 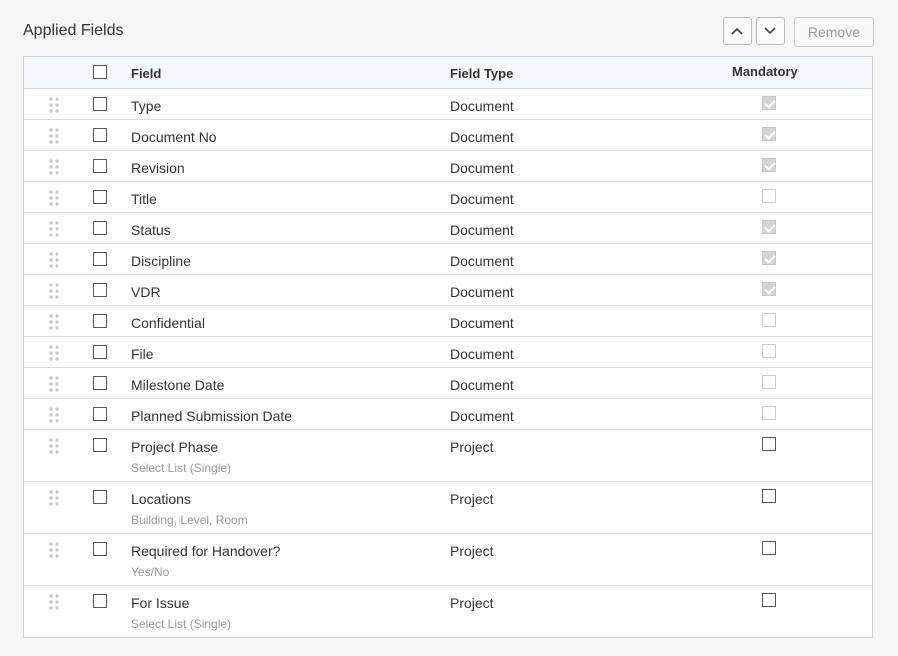 What do you see at coordinates (168, 323) in the screenshot?
I see `field-name: Confidential` at bounding box center [168, 323].